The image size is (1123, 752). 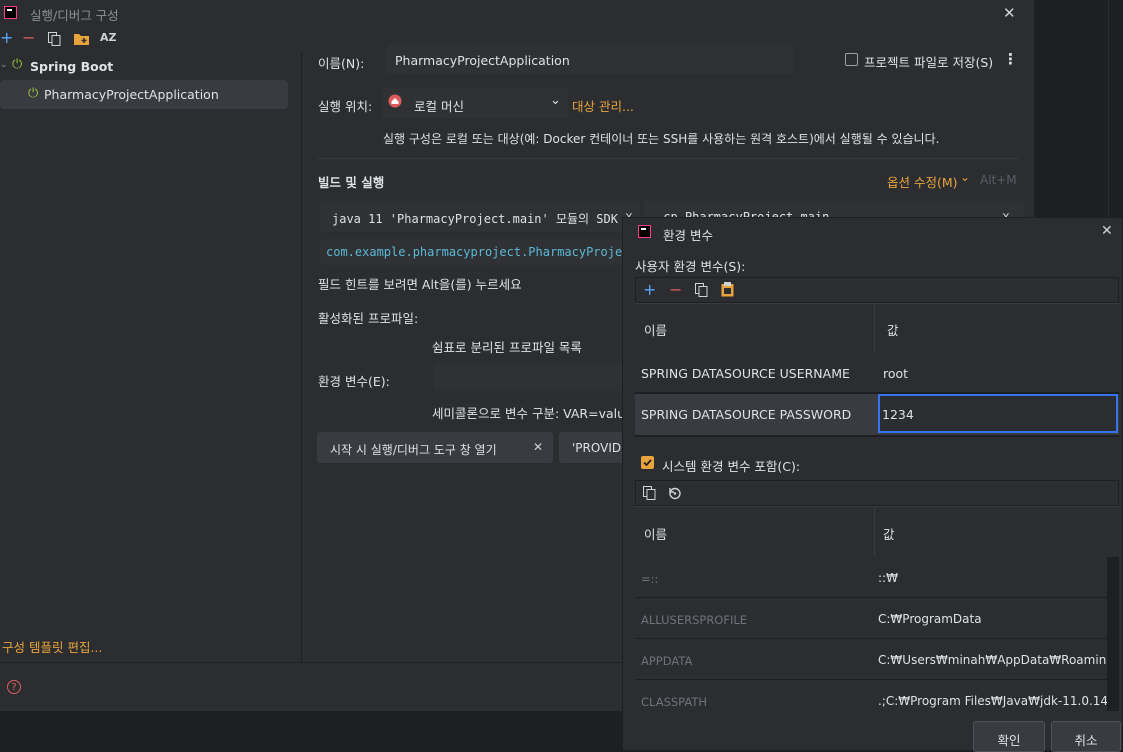 I want to click on help-icon: ?, so click(x=14, y=687).